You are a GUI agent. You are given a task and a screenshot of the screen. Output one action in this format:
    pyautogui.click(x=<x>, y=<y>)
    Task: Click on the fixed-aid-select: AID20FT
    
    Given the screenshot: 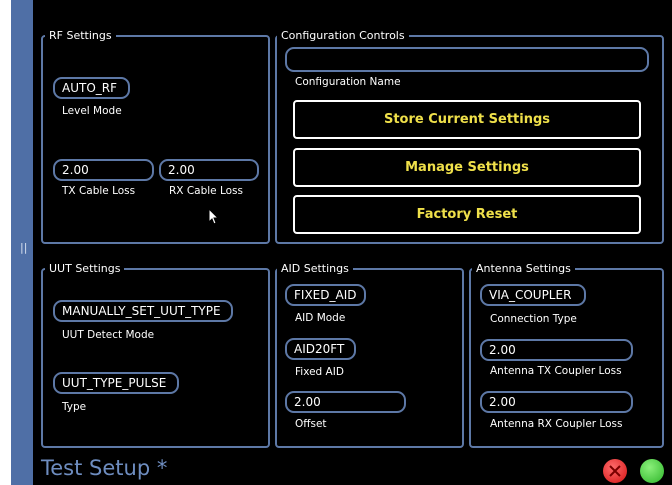 What is the action you would take?
    pyautogui.click(x=320, y=349)
    